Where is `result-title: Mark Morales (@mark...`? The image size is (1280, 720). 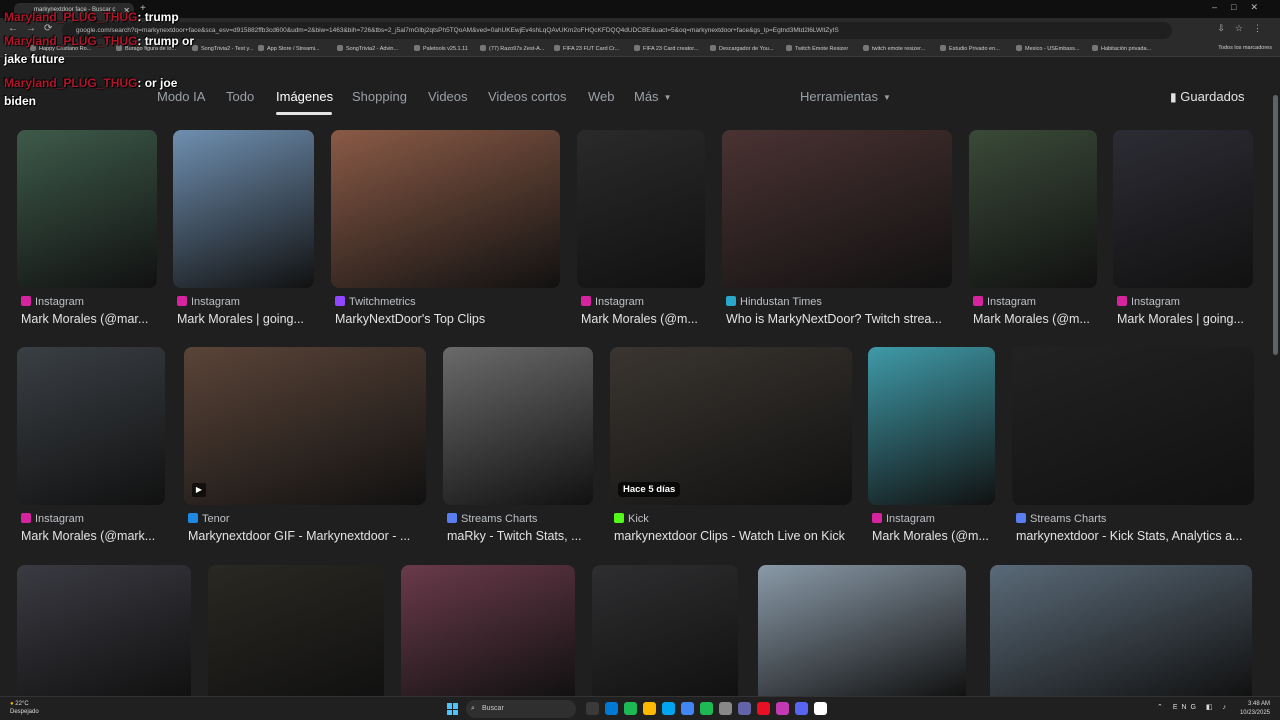 result-title: Mark Morales (@mark... is located at coordinates (95, 536).